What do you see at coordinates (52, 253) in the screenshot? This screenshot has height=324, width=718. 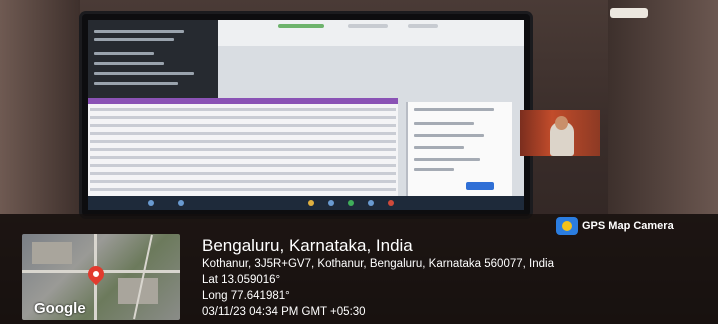 I see `map-building` at bounding box center [52, 253].